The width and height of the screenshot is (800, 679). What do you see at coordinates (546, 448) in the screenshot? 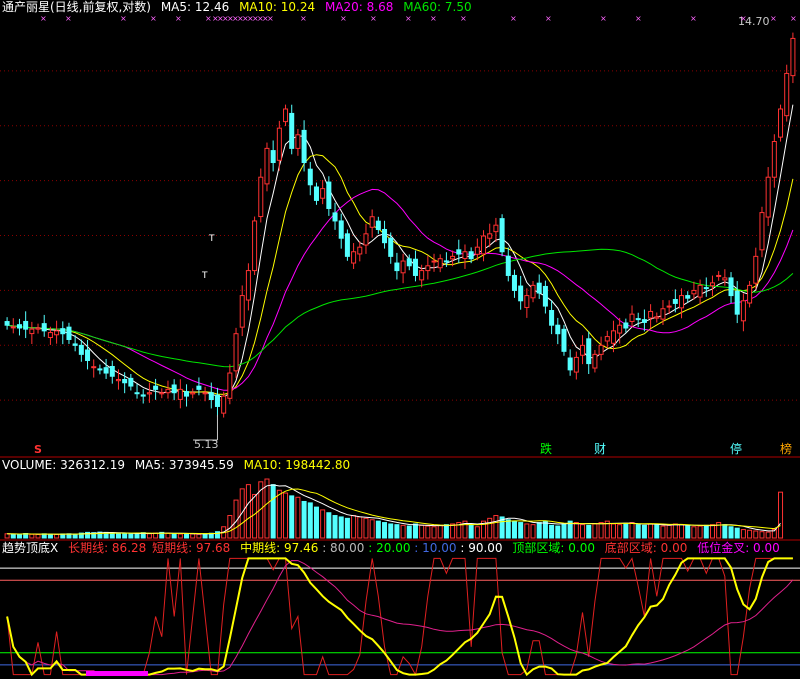
I see `marker-die: 跌` at bounding box center [546, 448].